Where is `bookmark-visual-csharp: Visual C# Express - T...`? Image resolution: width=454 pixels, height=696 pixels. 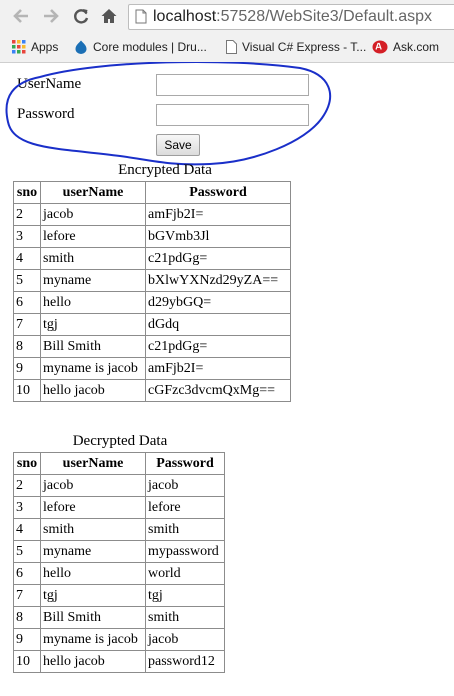
bookmark-visual-csharp: Visual C# Express - T... is located at coordinates (296, 47).